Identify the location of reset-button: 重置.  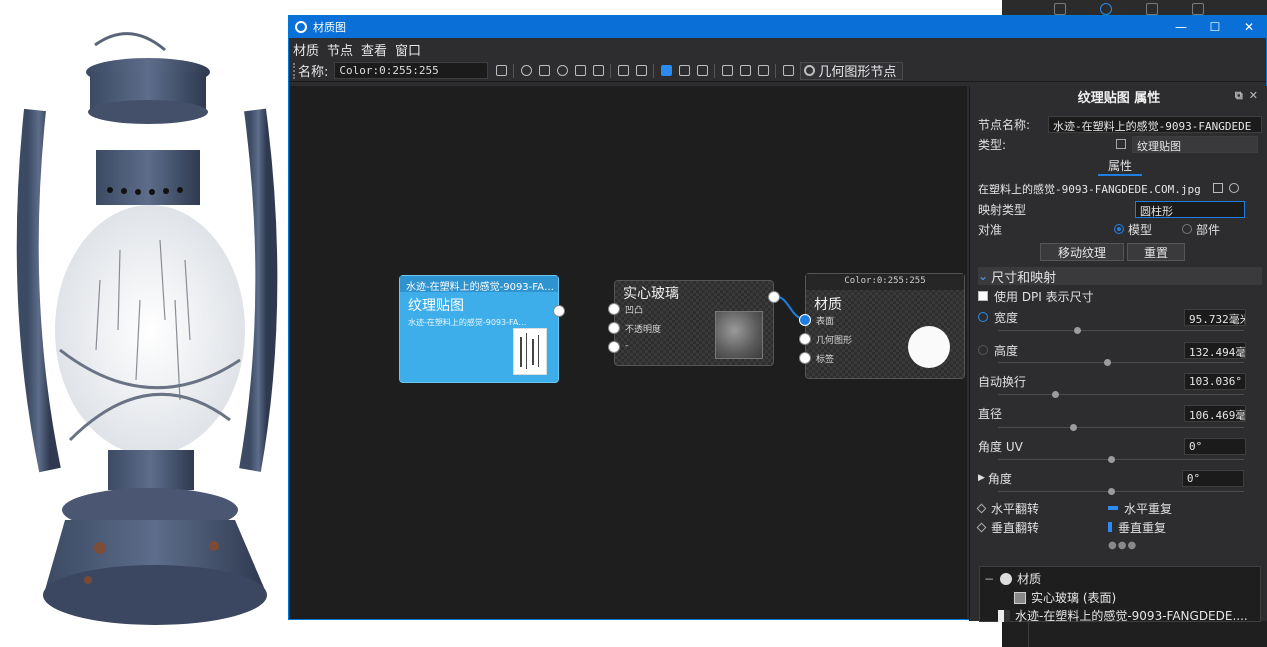
(1156, 252).